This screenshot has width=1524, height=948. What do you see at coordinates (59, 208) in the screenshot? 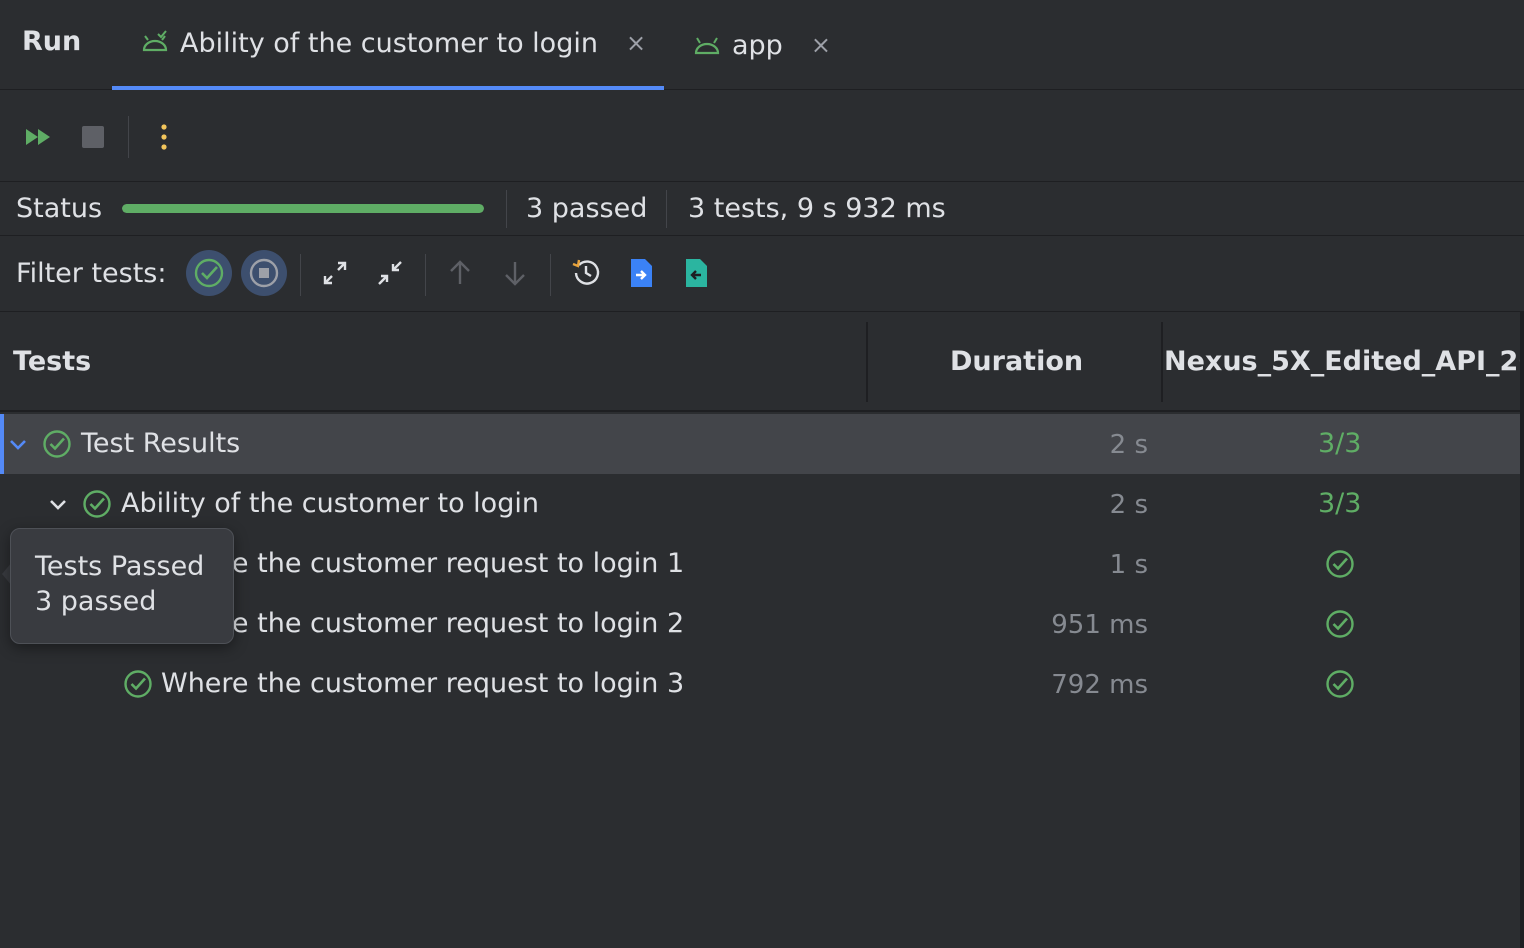
I see `status-label: Status` at bounding box center [59, 208].